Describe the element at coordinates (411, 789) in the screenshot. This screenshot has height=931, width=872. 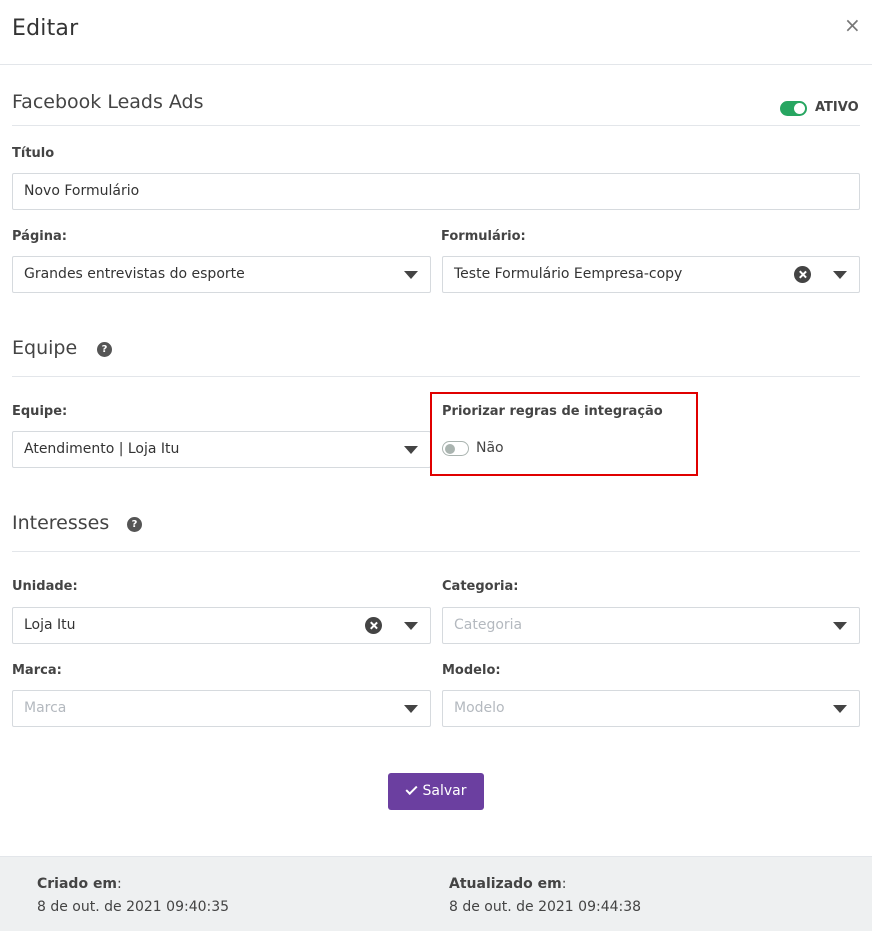
I see `check-icon` at that location.